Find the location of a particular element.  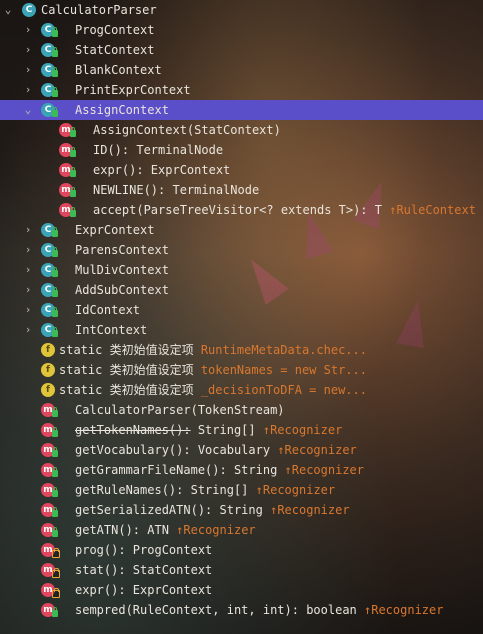

member-name: ProgContext is located at coordinates (115, 30).